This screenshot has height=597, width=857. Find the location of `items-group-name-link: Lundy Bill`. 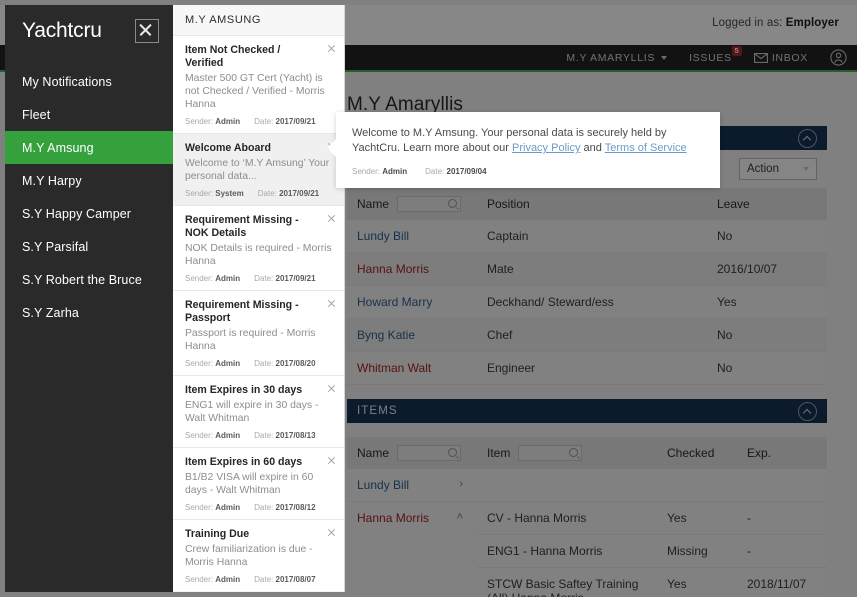

items-group-name-link: Lundy Bill is located at coordinates (383, 485).